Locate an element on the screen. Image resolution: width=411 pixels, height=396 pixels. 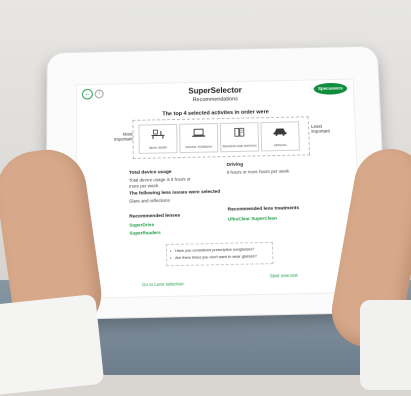
activity-card-reading-writing: READING AND WRITING is located at coordinates (239, 137).